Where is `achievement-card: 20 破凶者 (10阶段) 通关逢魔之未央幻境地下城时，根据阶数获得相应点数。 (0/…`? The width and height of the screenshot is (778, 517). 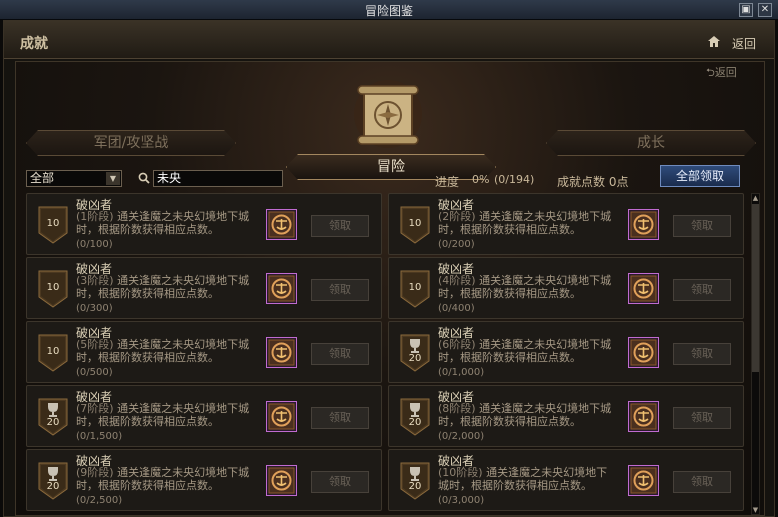
achievement-card: 20 破凶者 (10阶段) 通关逢魔之未央幻境地下城时，根据阶数获得相应点数。 (0/… is located at coordinates (566, 480).